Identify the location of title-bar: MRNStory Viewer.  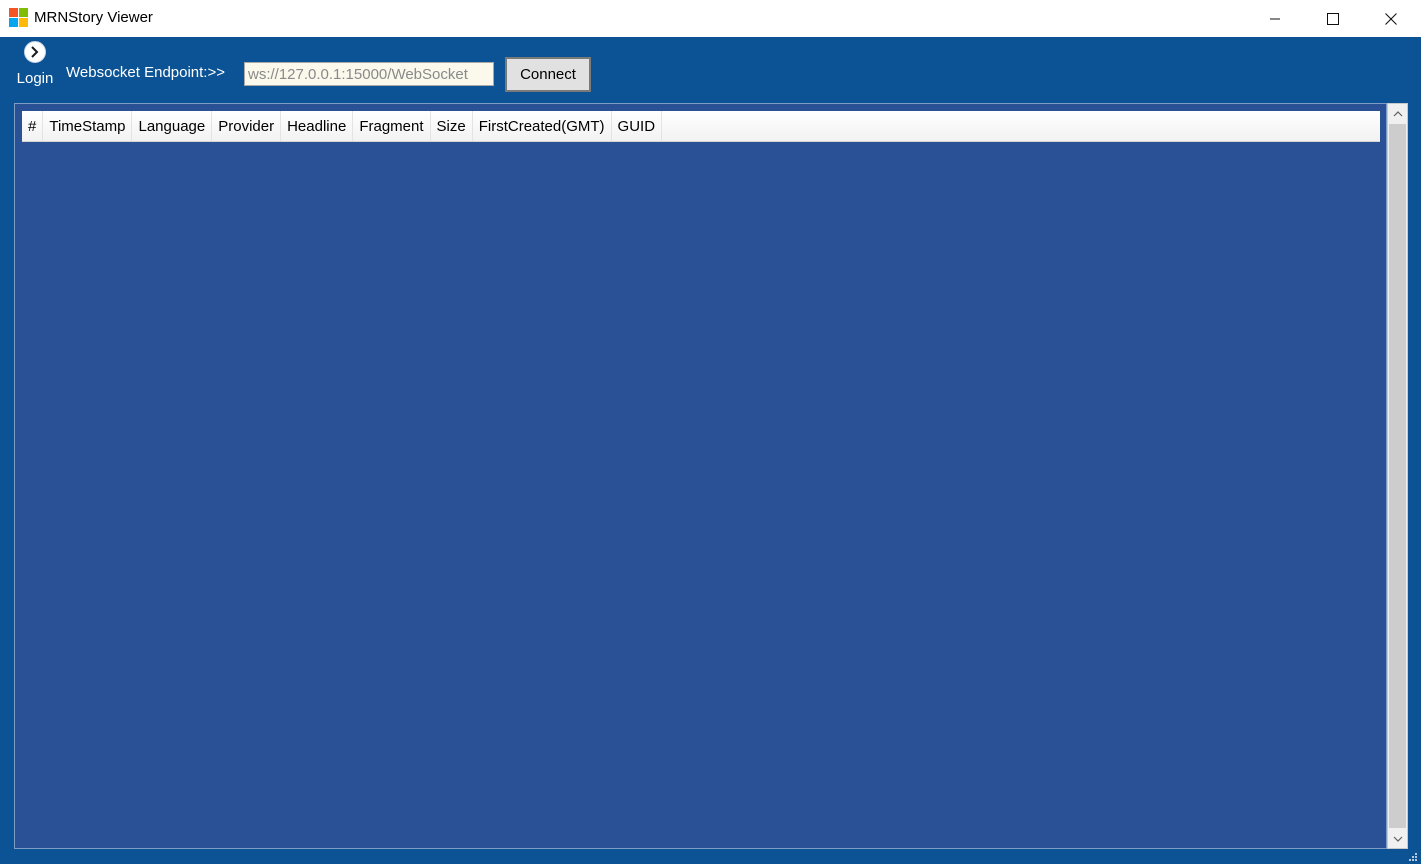
(710, 18).